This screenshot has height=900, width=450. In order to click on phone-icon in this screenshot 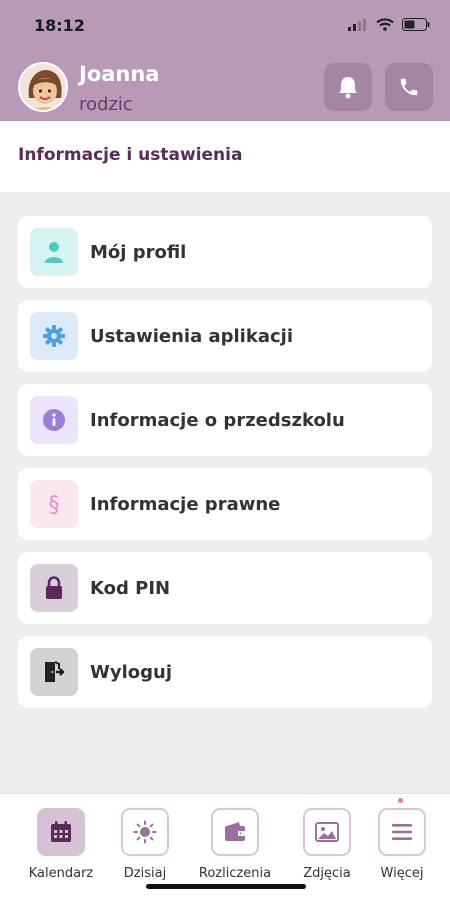, I will do `click(409, 87)`.